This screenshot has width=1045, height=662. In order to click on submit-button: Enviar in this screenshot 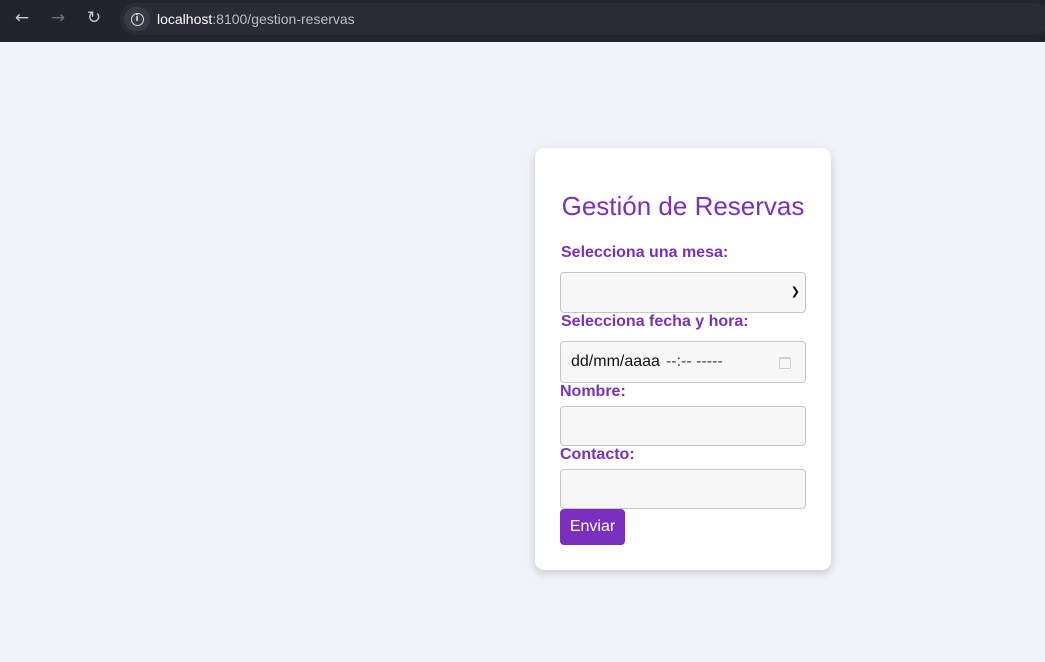, I will do `click(592, 527)`.